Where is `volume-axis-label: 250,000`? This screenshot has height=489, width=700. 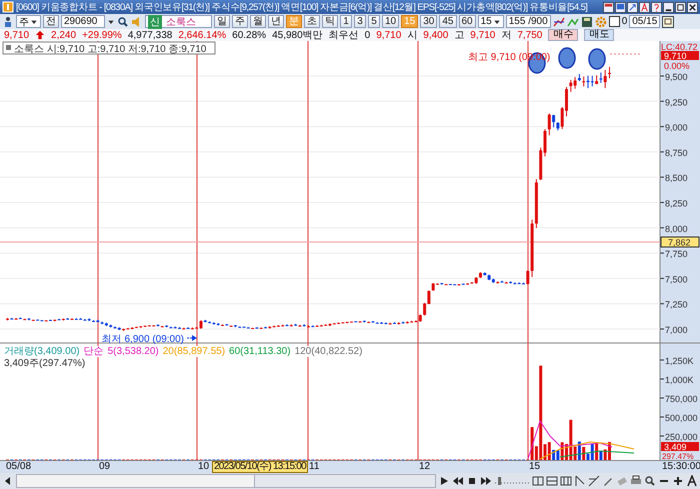
volume-axis-label: 250,000 is located at coordinates (681, 437).